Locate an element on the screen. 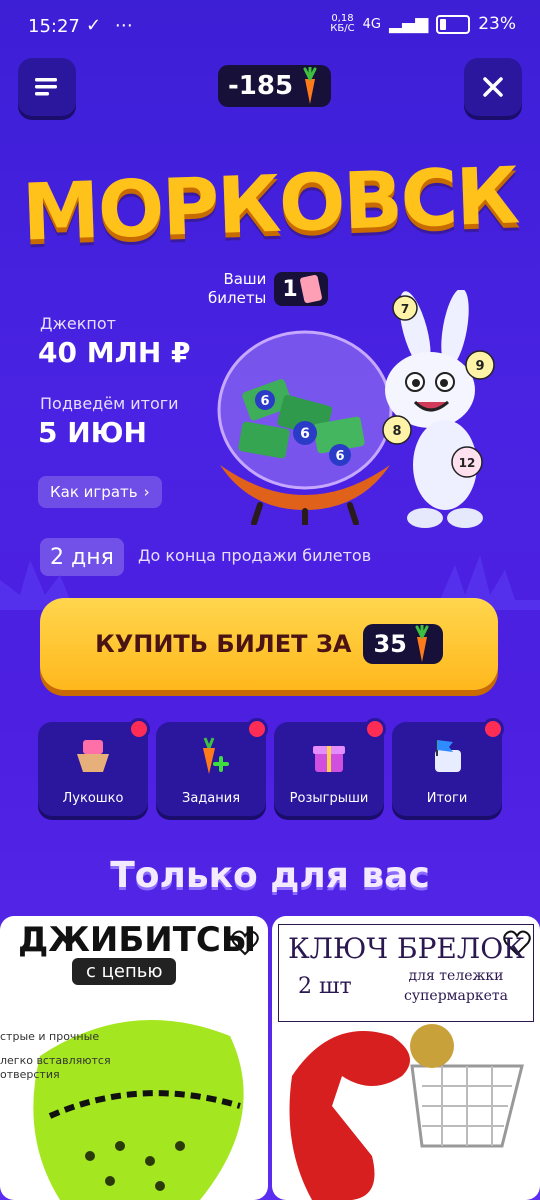  card-left-text-1: стрые и прочные is located at coordinates (50, 1036).